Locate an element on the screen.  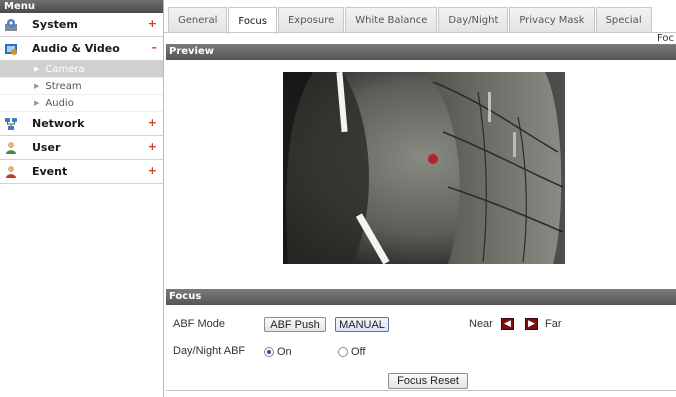
focus-reset-button: Focus Reset is located at coordinates (428, 381).